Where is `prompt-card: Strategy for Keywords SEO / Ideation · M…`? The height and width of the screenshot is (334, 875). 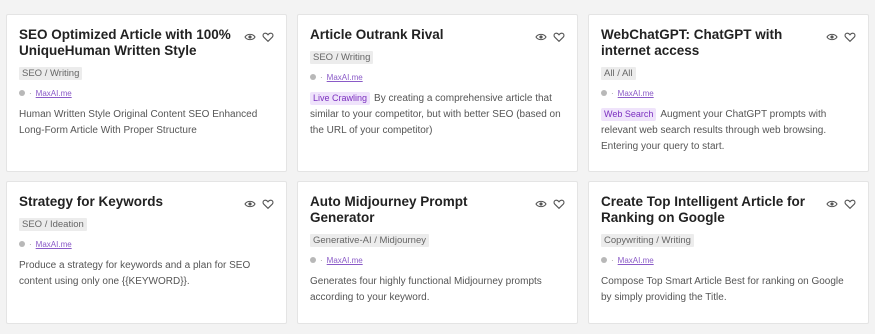 prompt-card: Strategy for Keywords SEO / Ideation · M… is located at coordinates (146, 252).